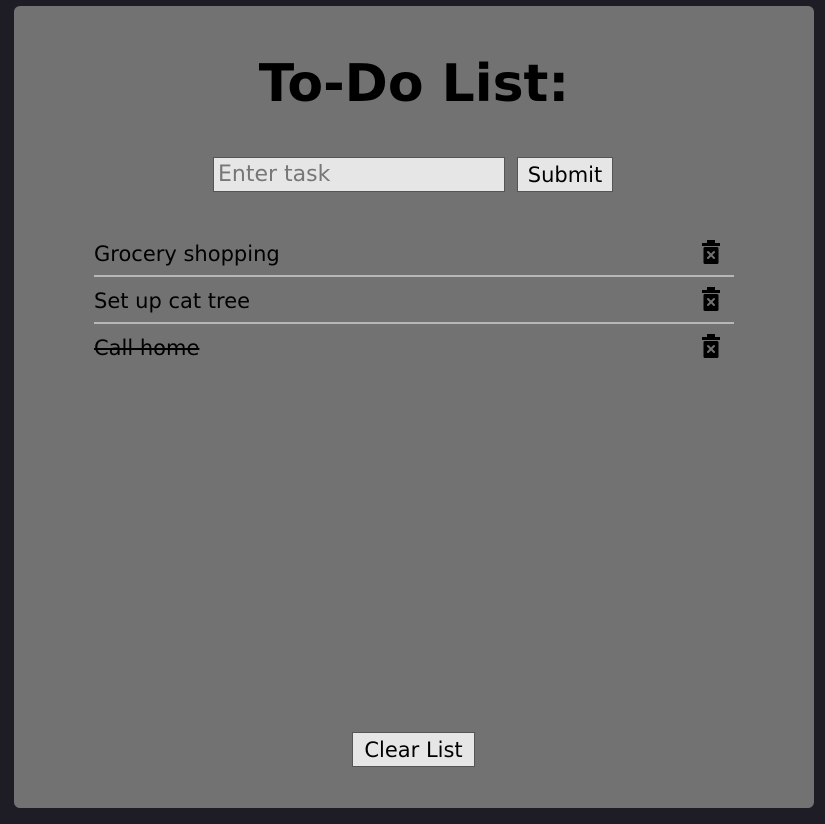  Describe the element at coordinates (146, 347) in the screenshot. I see `task-text: Call home` at that location.